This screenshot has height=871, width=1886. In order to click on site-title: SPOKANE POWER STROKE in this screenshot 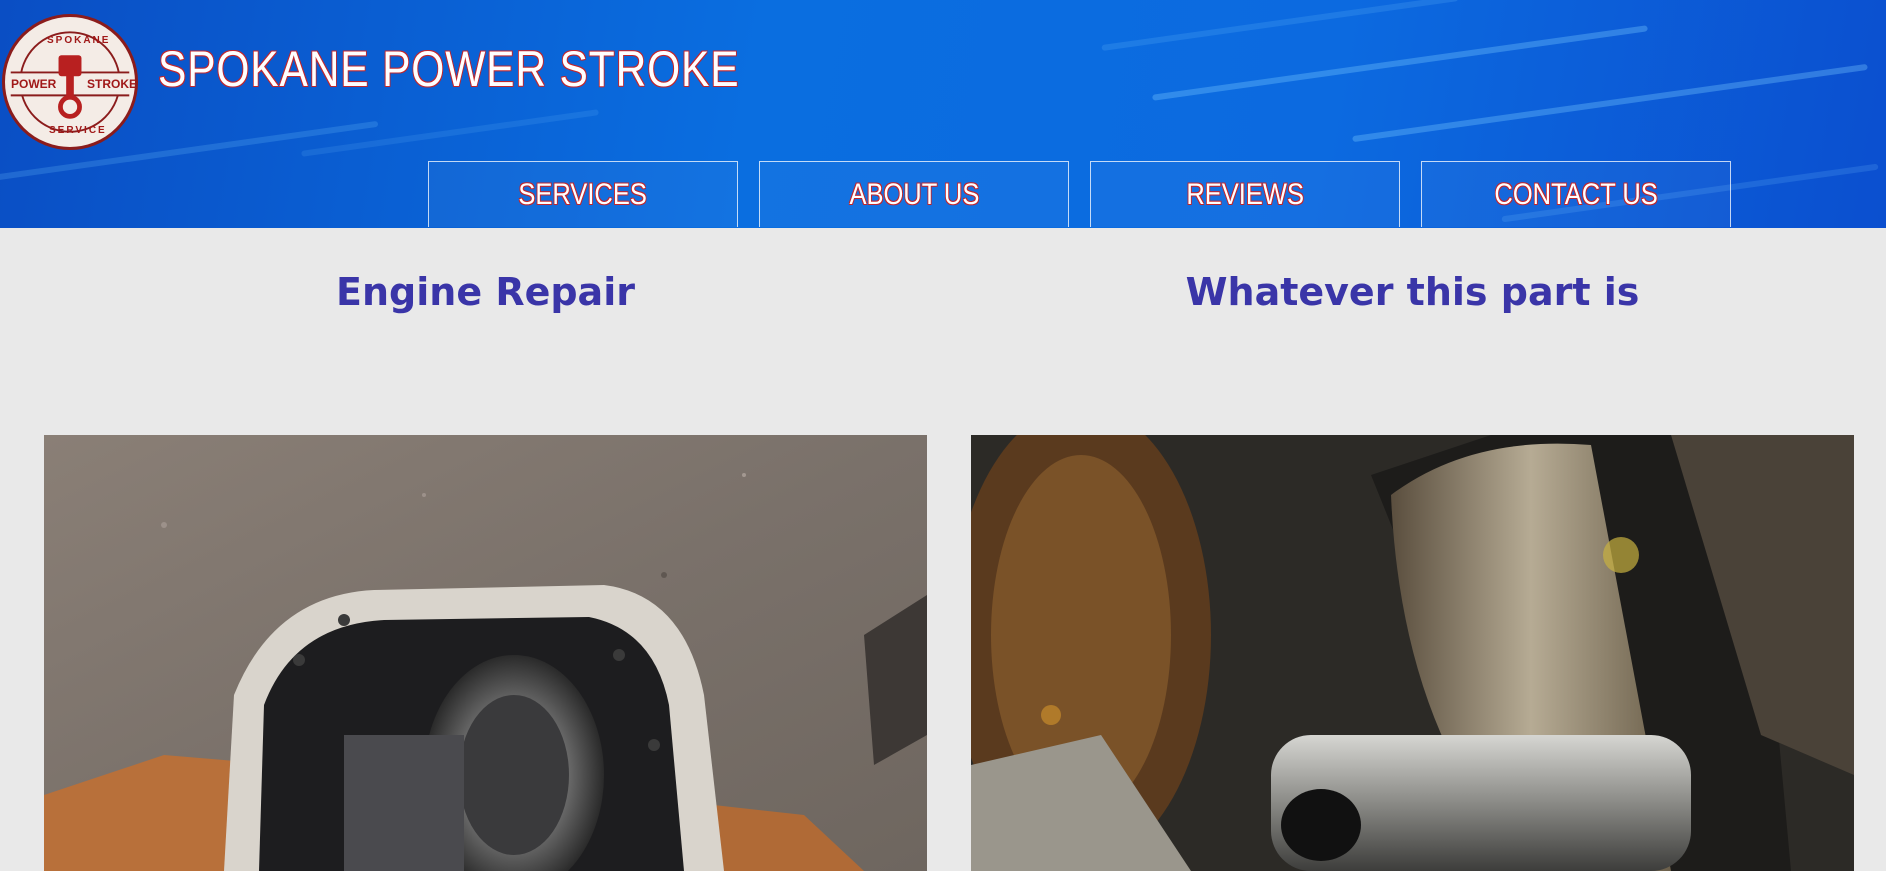, I will do `click(448, 69)`.